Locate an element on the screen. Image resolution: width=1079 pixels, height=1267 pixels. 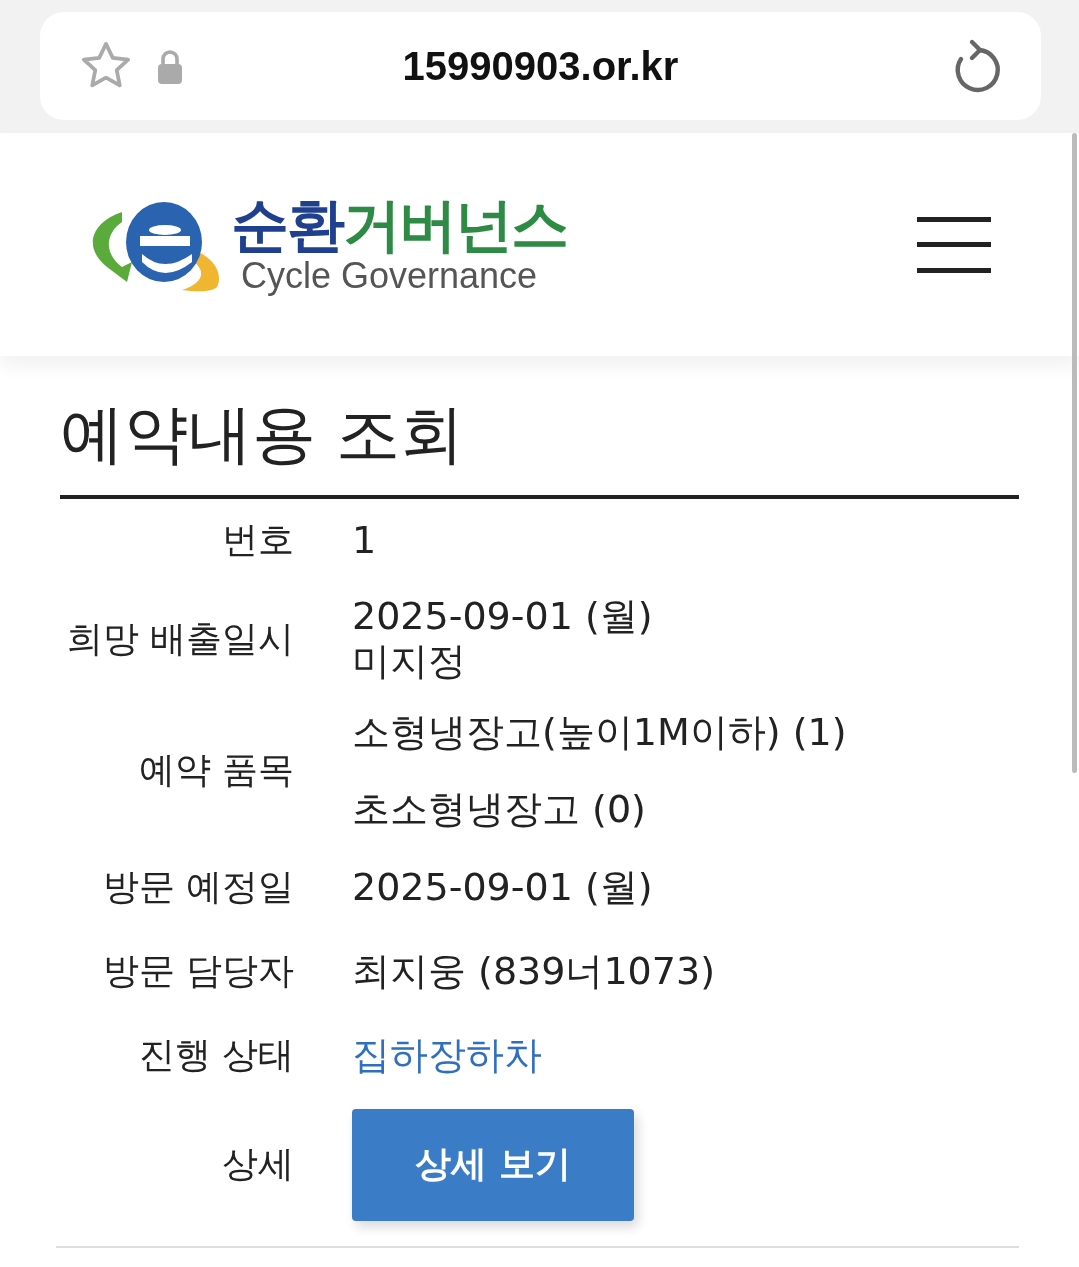
row-label: 번호 is located at coordinates (257, 540).